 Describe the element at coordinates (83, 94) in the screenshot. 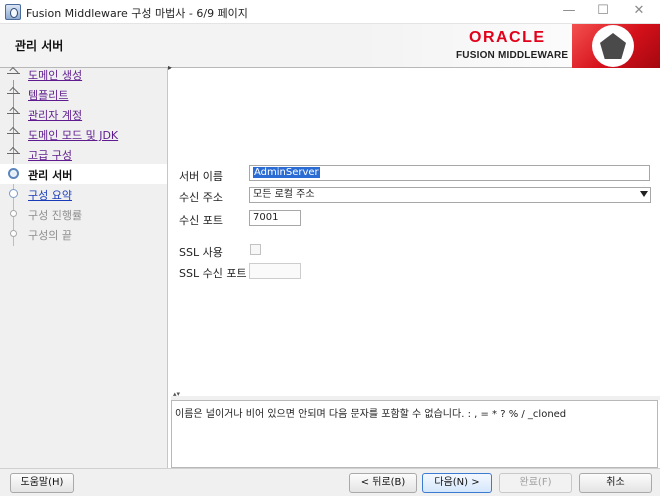

I see `step-templates: 템플리트` at that location.